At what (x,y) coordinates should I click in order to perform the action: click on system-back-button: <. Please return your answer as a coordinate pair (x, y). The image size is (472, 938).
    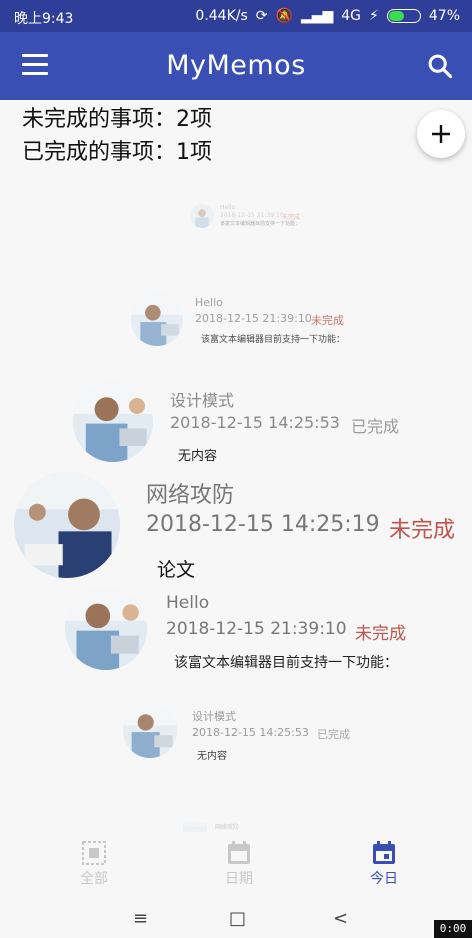
    Looking at the image, I should click on (340, 918).